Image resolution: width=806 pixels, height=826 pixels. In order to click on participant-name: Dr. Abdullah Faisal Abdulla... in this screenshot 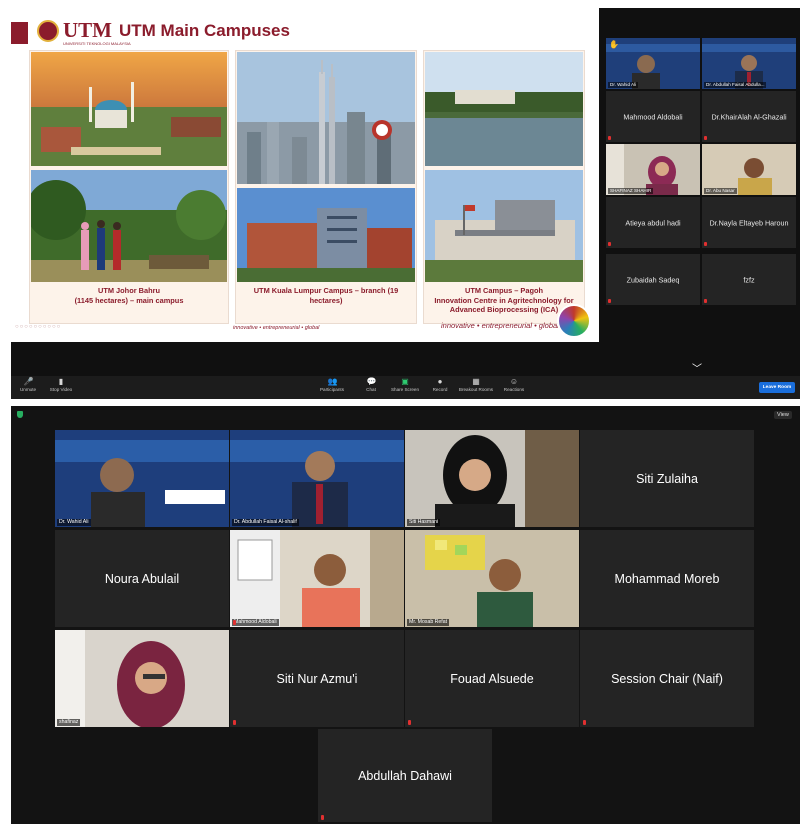, I will do `click(735, 85)`.